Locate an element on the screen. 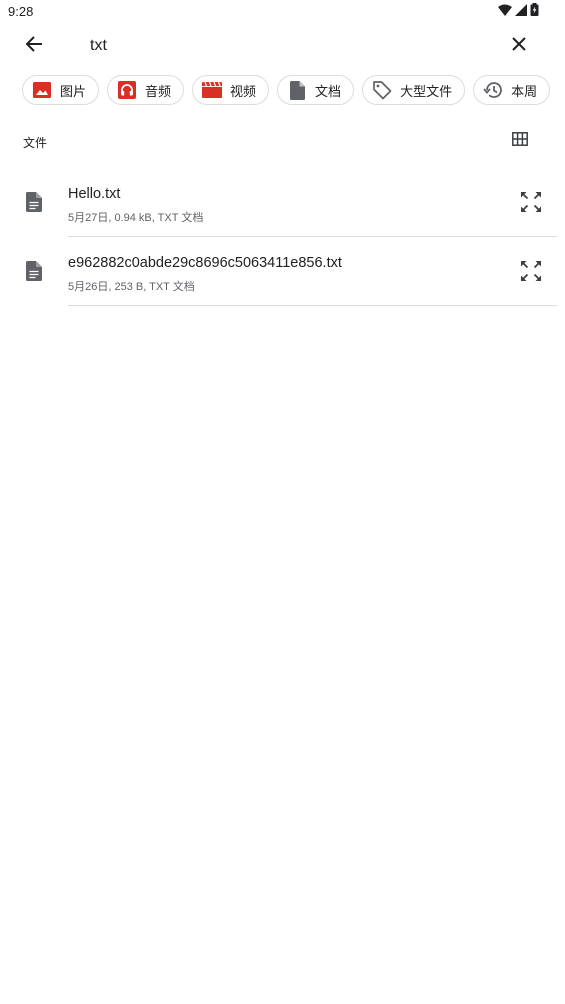 The image size is (565, 1004). status-icons is located at coordinates (518, 12).